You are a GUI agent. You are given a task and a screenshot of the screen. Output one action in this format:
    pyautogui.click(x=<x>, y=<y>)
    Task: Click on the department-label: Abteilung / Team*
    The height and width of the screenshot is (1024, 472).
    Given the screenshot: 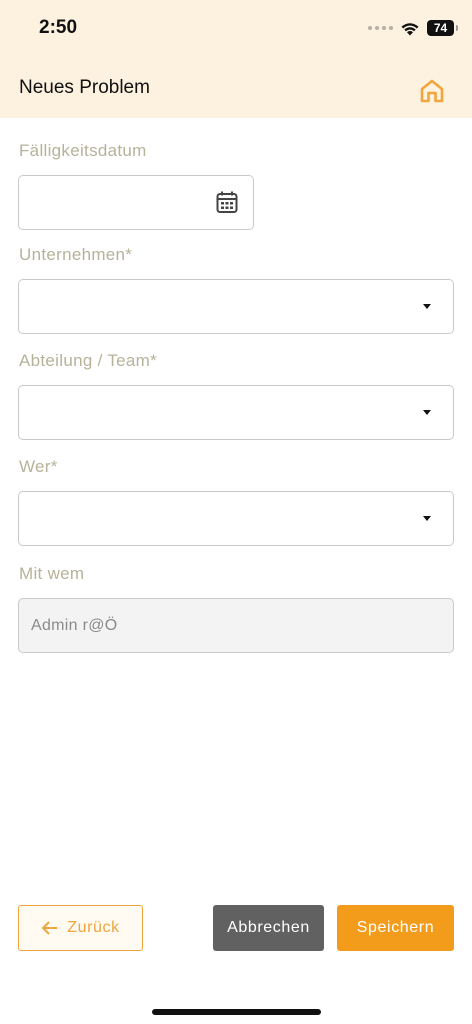 What is the action you would take?
    pyautogui.click(x=88, y=360)
    